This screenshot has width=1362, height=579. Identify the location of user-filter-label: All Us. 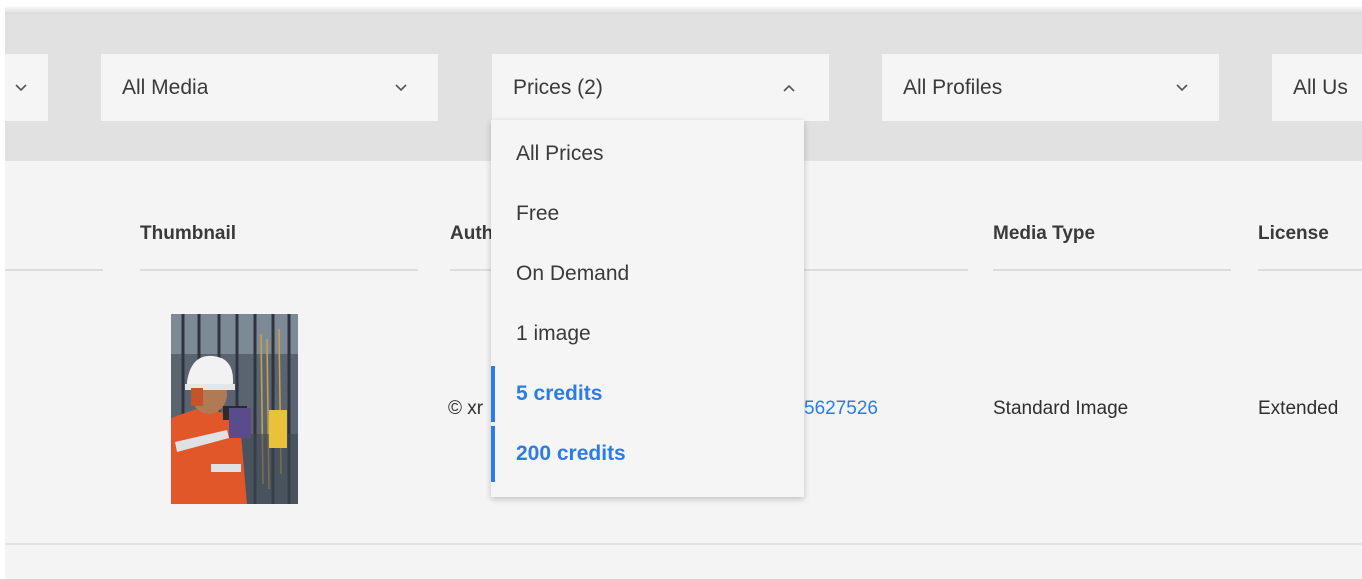
(1320, 87).